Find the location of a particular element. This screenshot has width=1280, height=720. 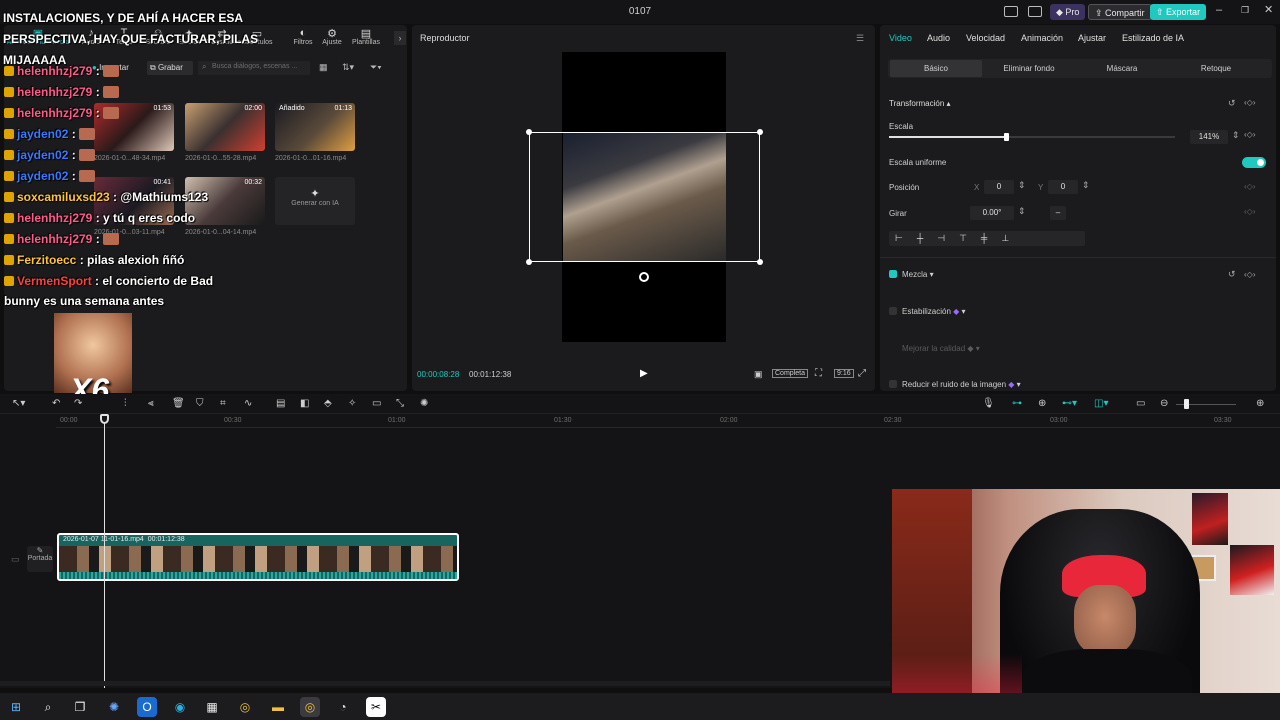

obs-icon: ◔ is located at coordinates (343, 707).